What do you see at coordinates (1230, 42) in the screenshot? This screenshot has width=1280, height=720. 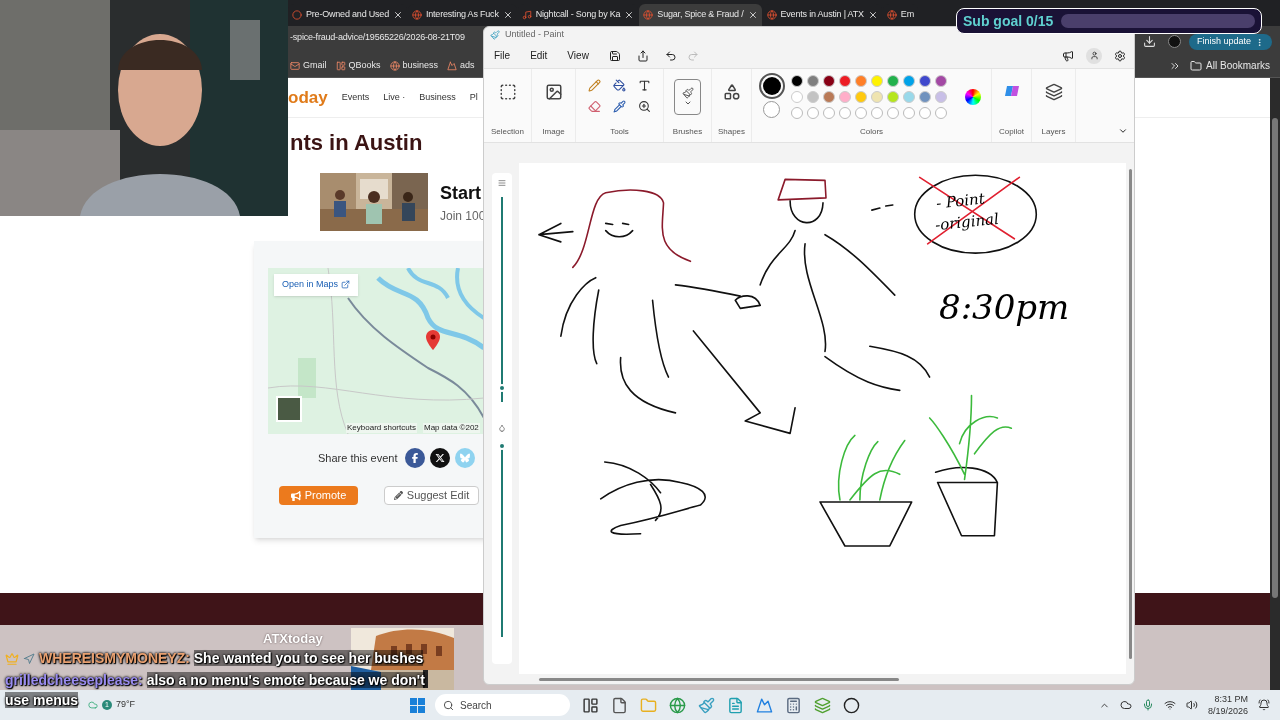 I see `finish-update-button: Finish update` at bounding box center [1230, 42].